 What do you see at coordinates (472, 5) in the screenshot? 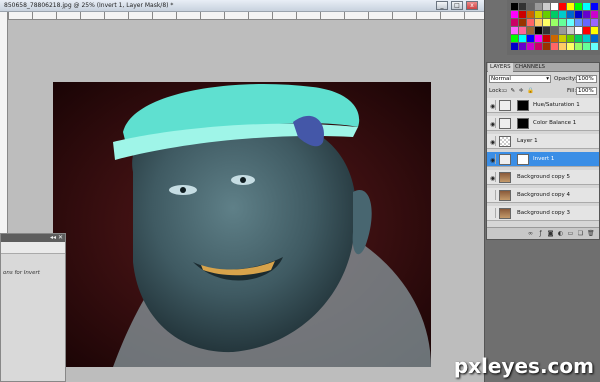
I see `close-button: x` at bounding box center [472, 5].